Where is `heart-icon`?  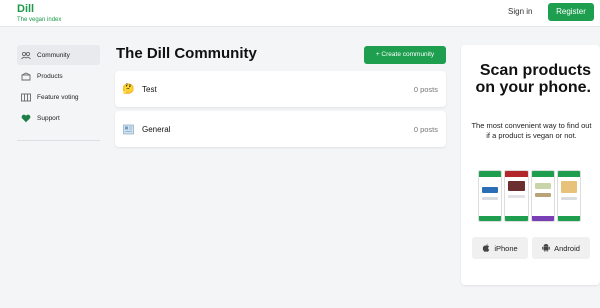
heart-icon is located at coordinates (26, 118).